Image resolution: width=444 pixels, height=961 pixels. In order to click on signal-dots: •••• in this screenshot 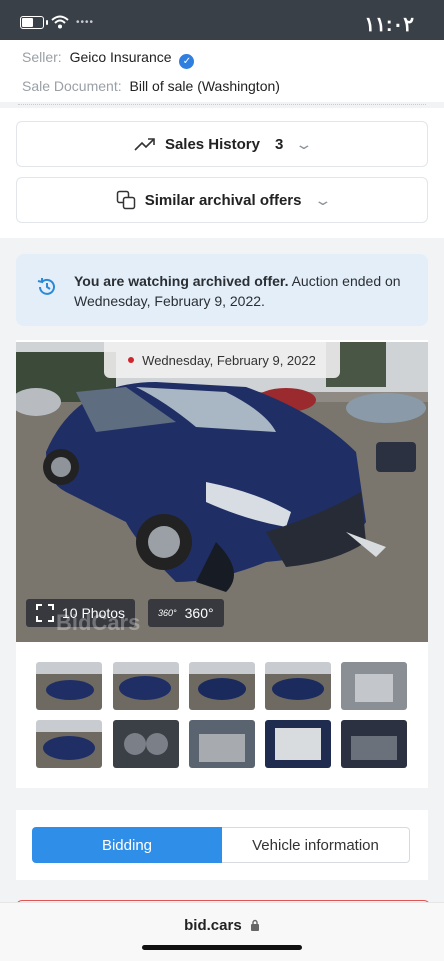, I will do `click(85, 22)`.